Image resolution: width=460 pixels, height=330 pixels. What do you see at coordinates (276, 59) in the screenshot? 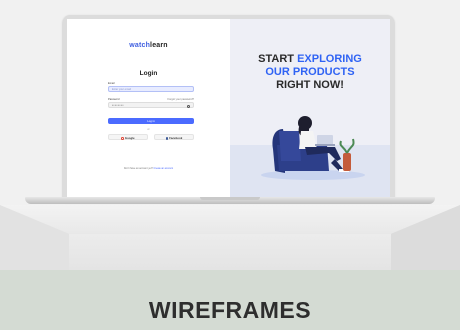
I see `headline-start: START` at bounding box center [276, 59].